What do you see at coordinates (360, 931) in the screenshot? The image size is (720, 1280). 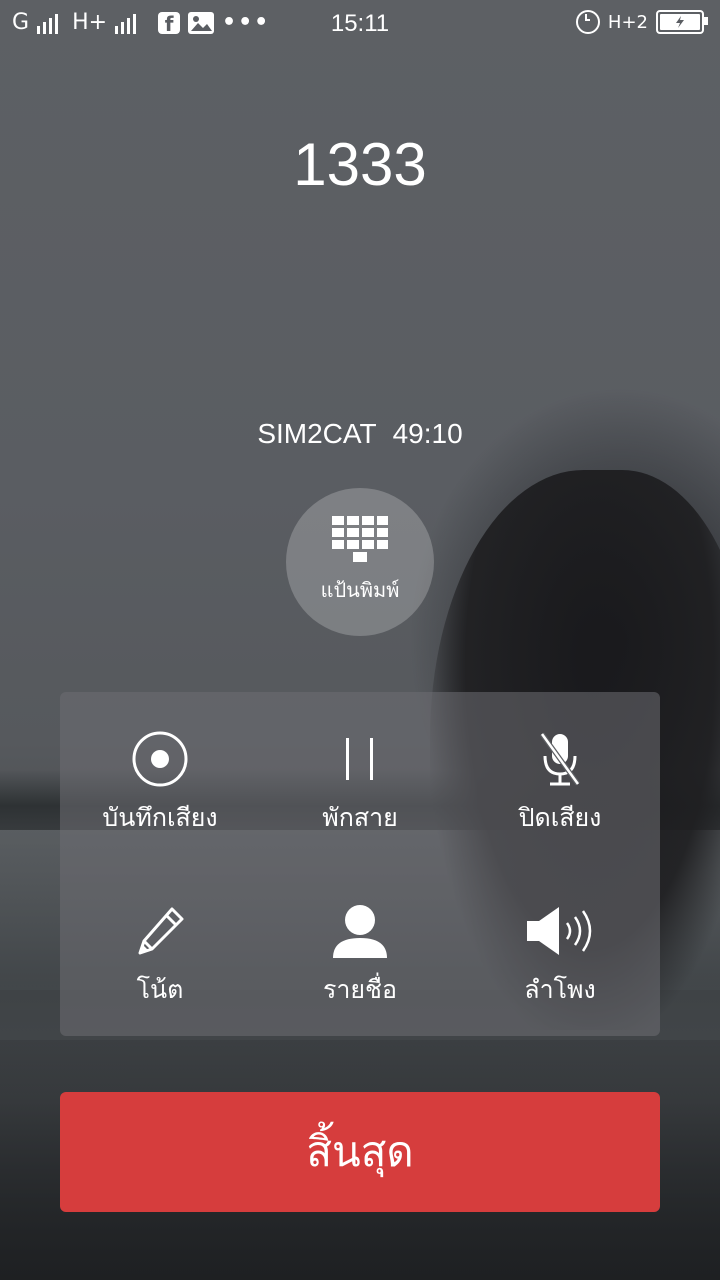 I see `person-icon` at bounding box center [360, 931].